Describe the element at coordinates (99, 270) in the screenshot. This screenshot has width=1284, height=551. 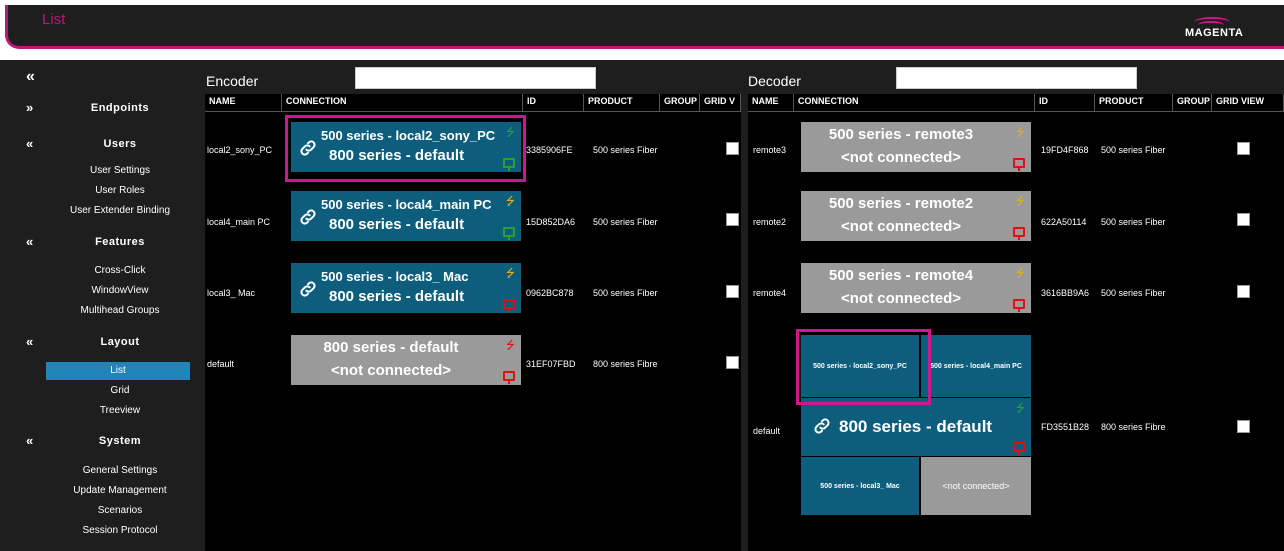
I see `sidebar-item-cross-click: Cross-Click` at that location.